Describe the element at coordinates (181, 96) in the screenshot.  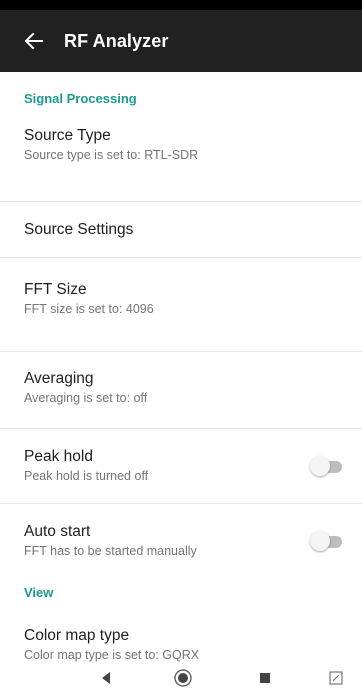
I see `section-header-signal-processing: Signal Processing` at that location.